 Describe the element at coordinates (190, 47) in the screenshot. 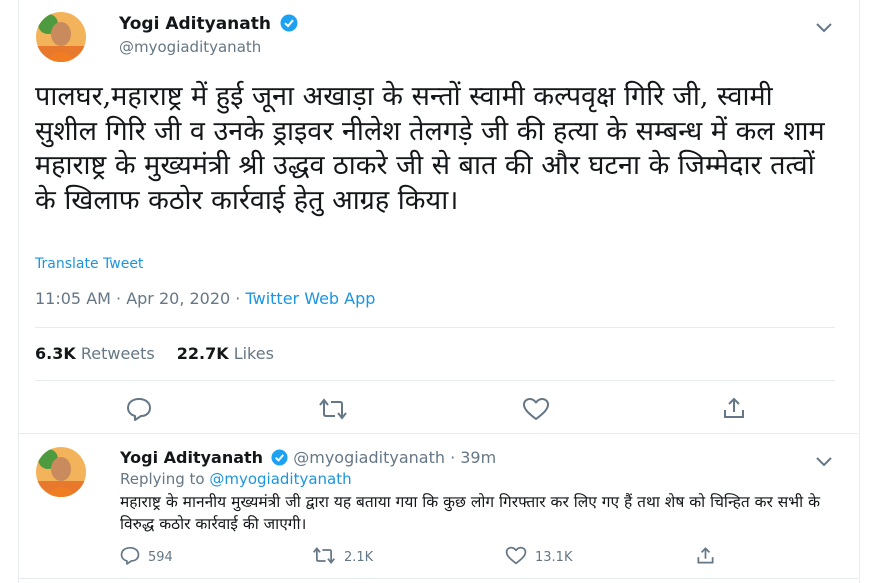

I see `author-handle: @myogiadityanath` at that location.